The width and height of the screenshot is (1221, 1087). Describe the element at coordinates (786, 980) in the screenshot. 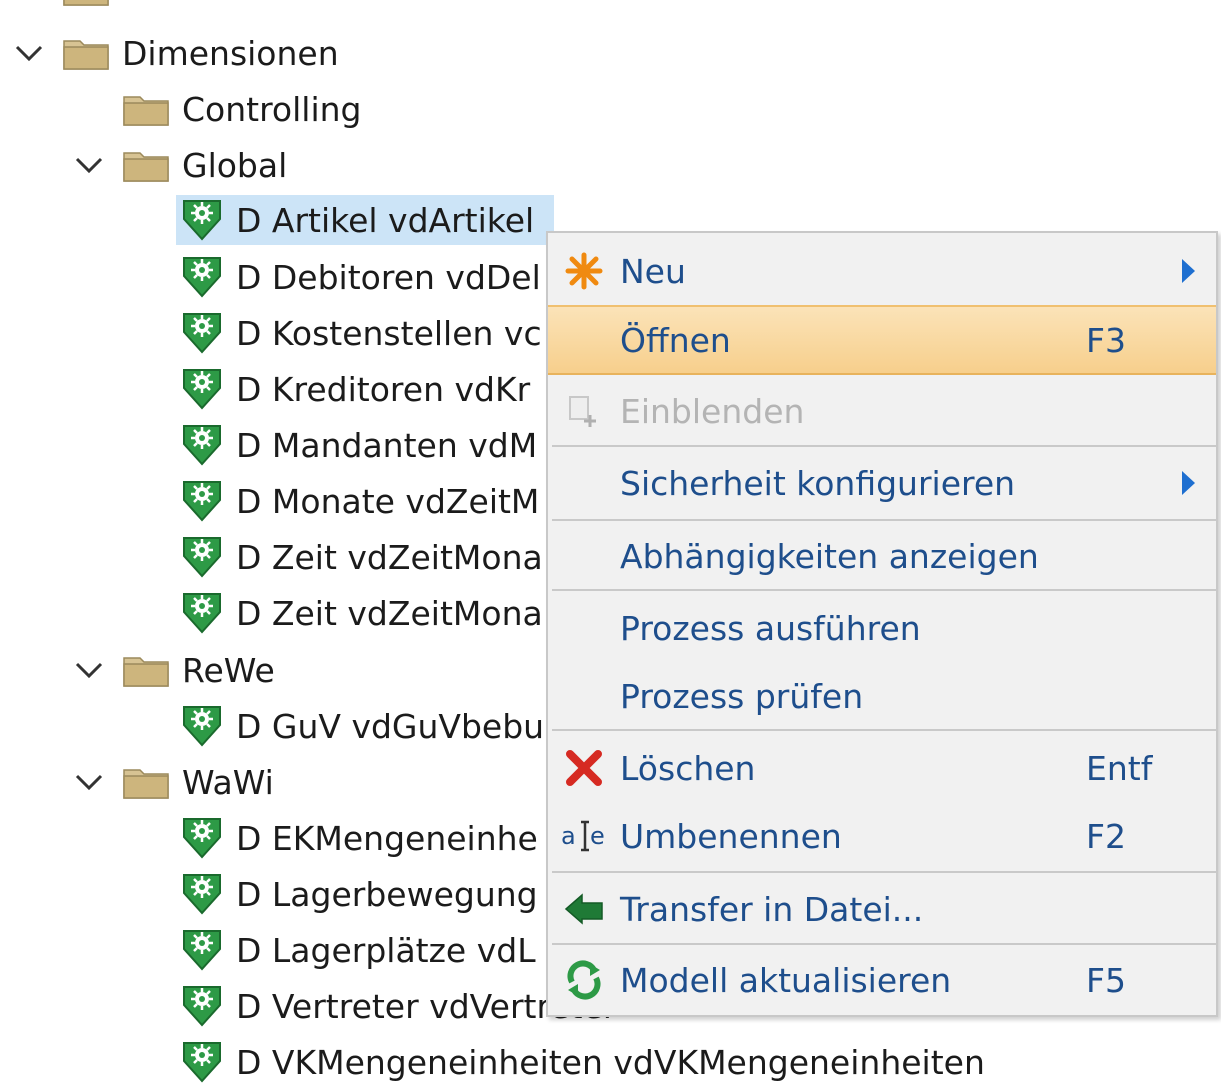

I see `menu-label: Modell aktualisieren` at that location.